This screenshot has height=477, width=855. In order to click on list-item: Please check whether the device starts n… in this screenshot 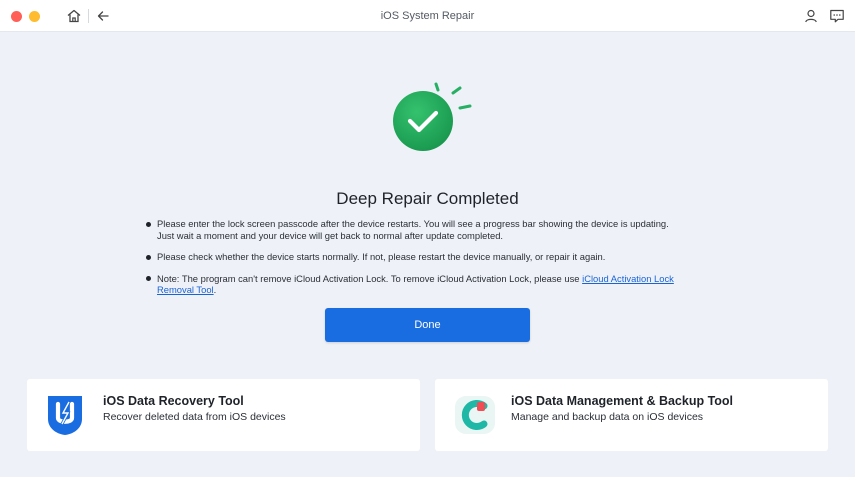, I will do `click(436, 257)`.